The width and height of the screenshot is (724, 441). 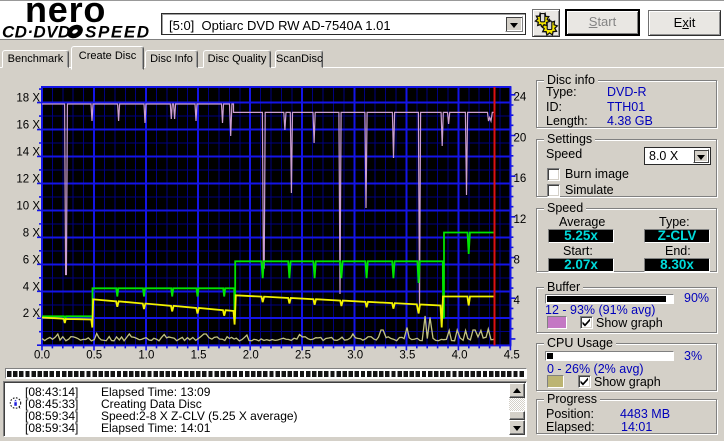 I want to click on svg-text: 18 X, so click(x=28, y=99).